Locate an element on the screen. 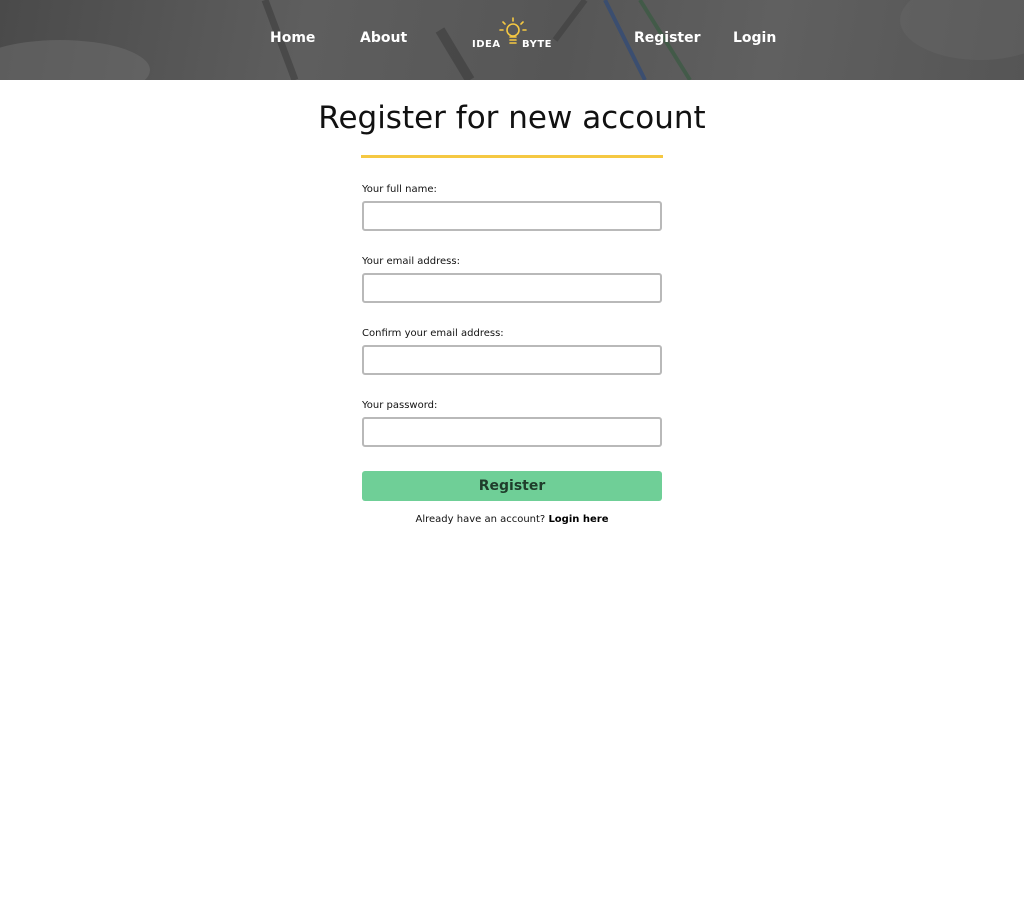 This screenshot has width=1024, height=900. login-here-link: Login here is located at coordinates (578, 519).